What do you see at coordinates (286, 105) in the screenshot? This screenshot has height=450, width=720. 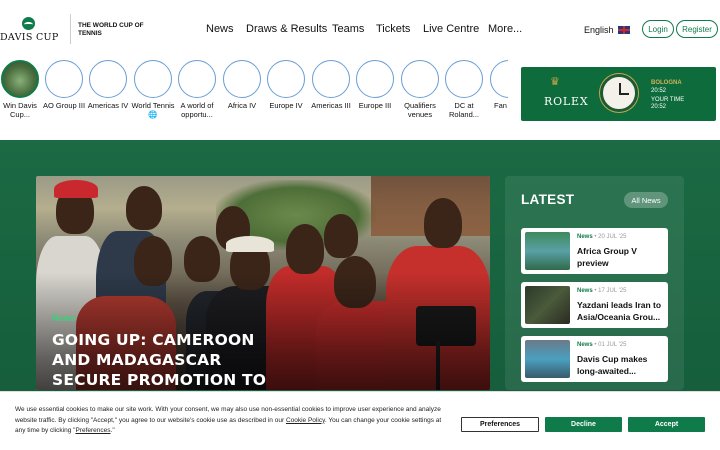 I see `story-label: Europe IV` at bounding box center [286, 105].